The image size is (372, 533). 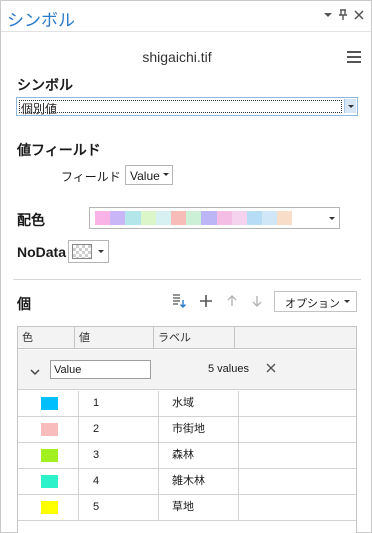 I want to click on table-header: 色 値 ラベル, so click(x=187, y=338).